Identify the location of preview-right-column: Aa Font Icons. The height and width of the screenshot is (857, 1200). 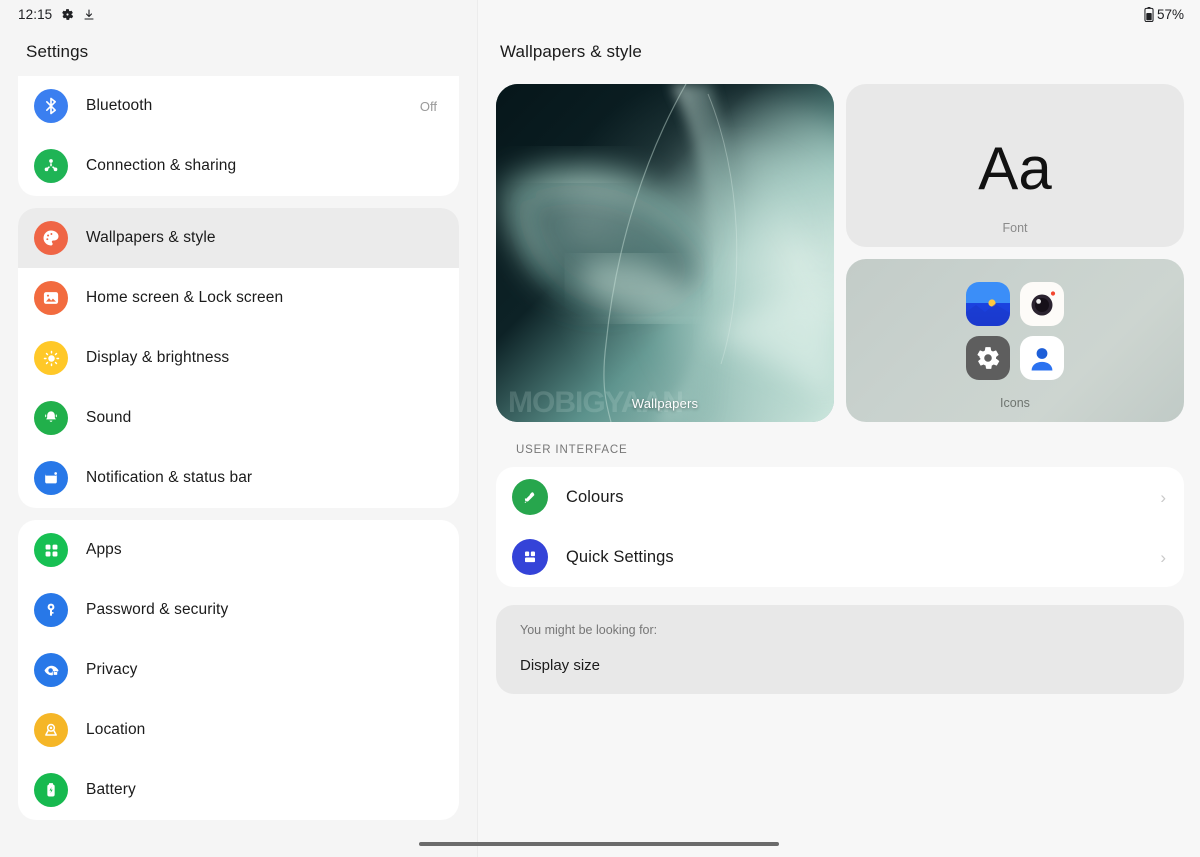
(1015, 253).